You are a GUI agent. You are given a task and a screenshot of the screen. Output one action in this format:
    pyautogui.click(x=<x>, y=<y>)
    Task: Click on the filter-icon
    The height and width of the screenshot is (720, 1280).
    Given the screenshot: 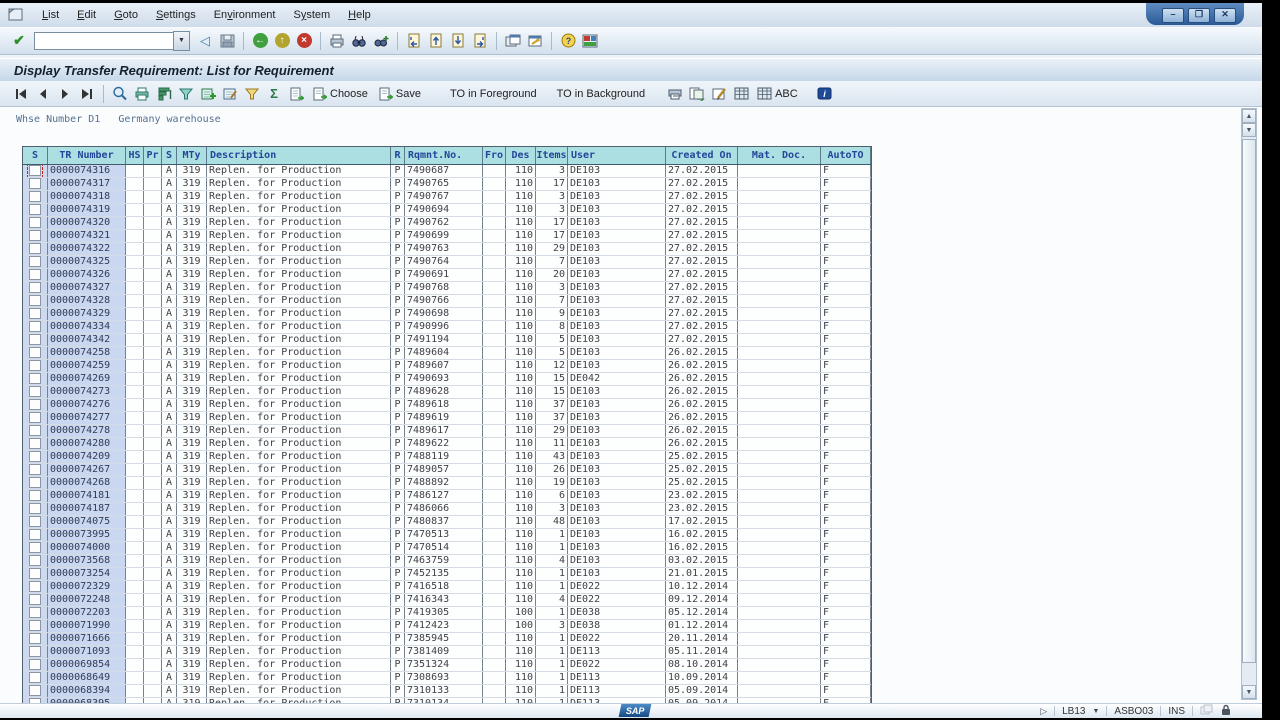 What is the action you would take?
    pyautogui.click(x=186, y=94)
    